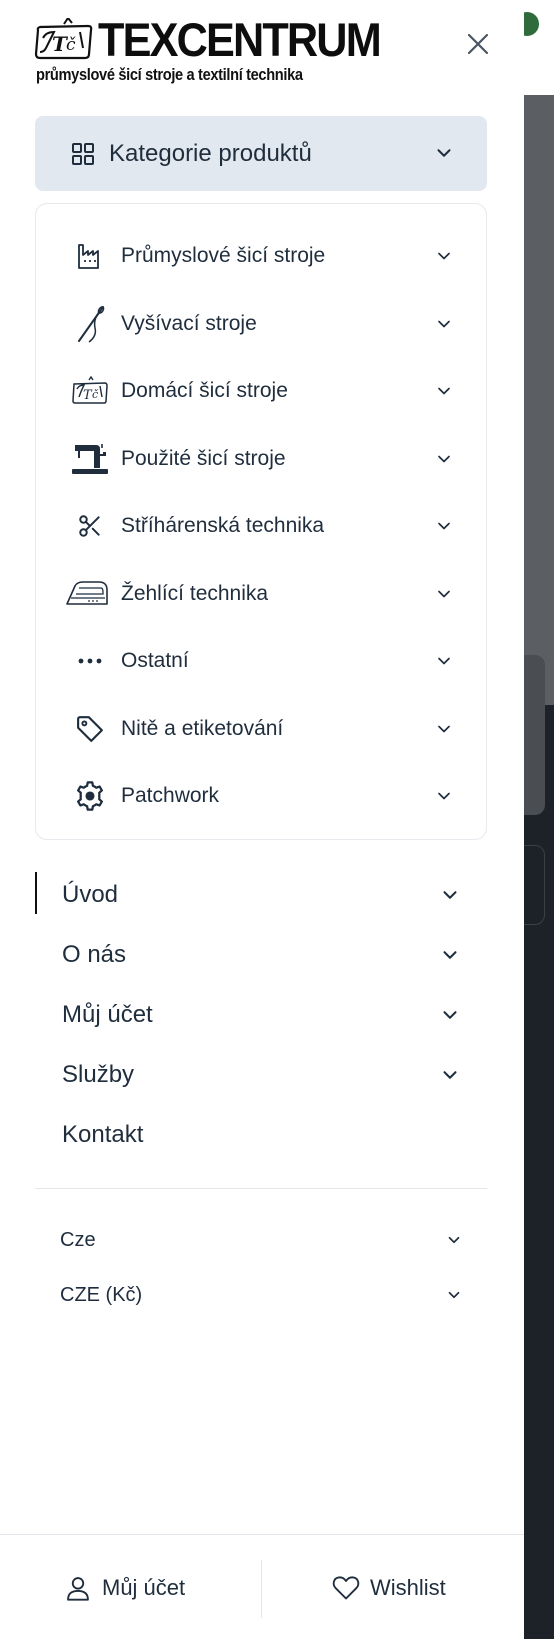  What do you see at coordinates (90, 324) in the screenshot?
I see `needle-icon` at bounding box center [90, 324].